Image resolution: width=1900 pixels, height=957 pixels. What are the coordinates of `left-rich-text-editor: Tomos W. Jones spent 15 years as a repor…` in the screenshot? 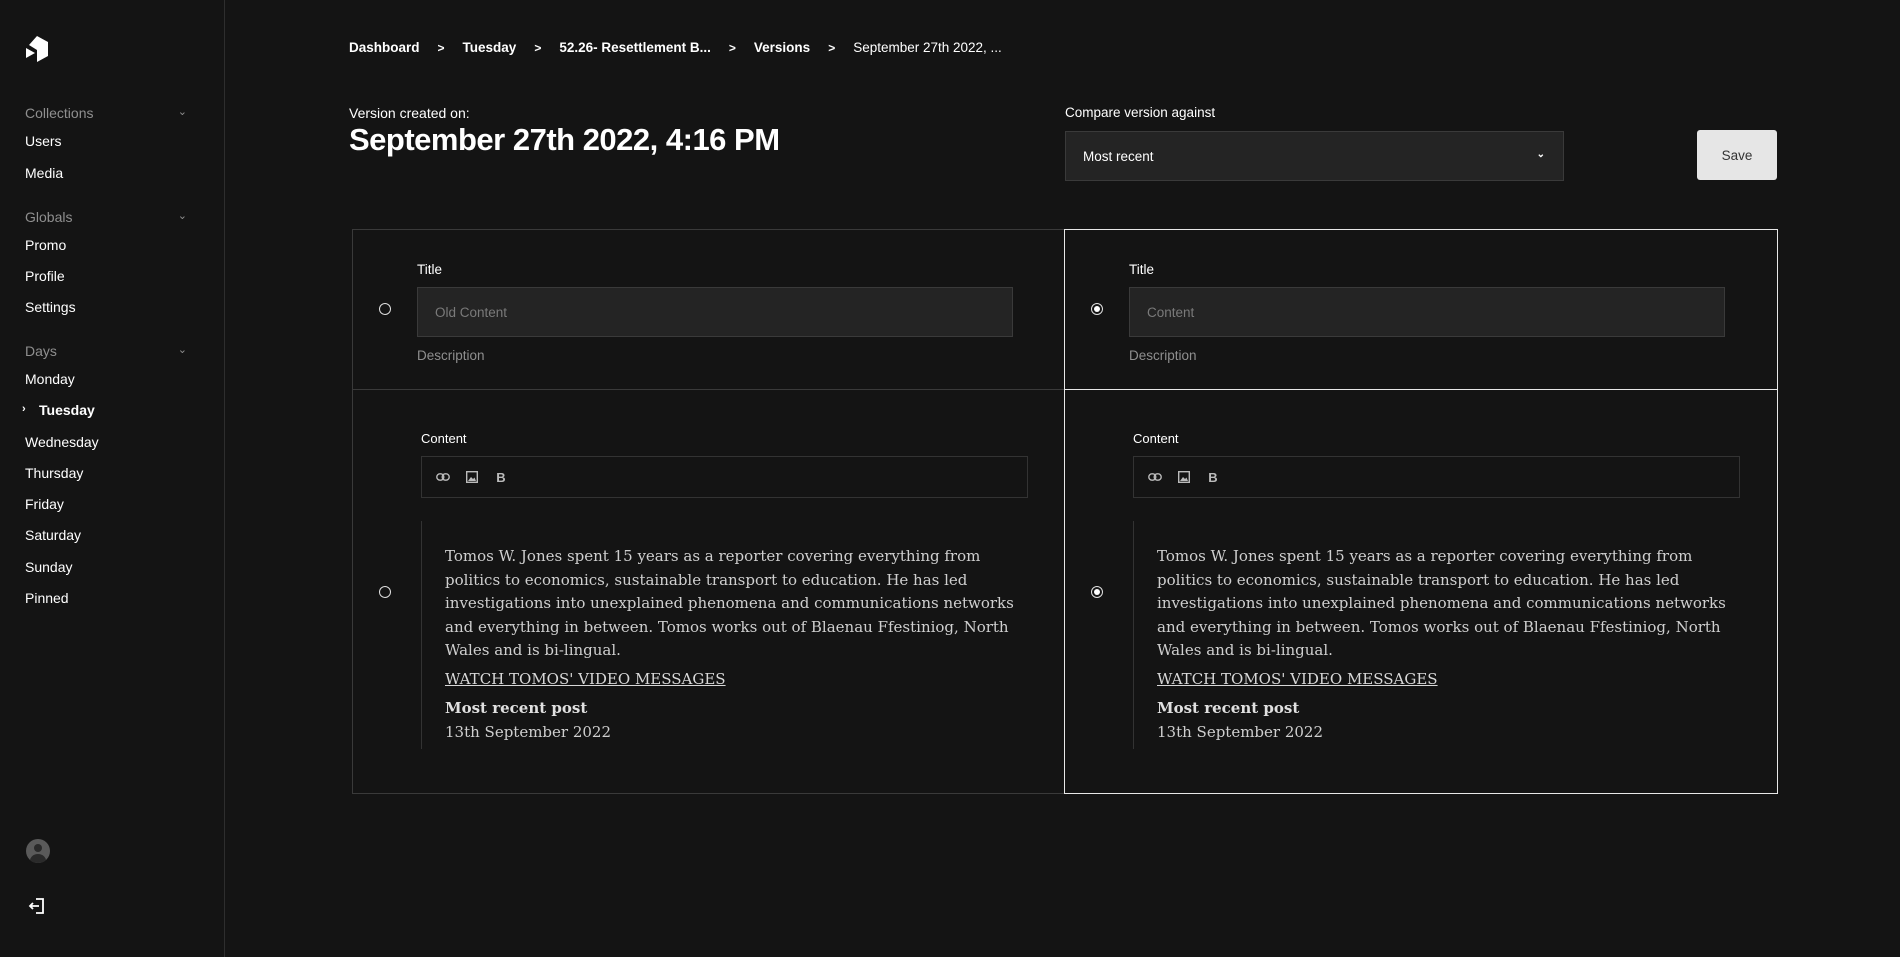 It's located at (724, 635).